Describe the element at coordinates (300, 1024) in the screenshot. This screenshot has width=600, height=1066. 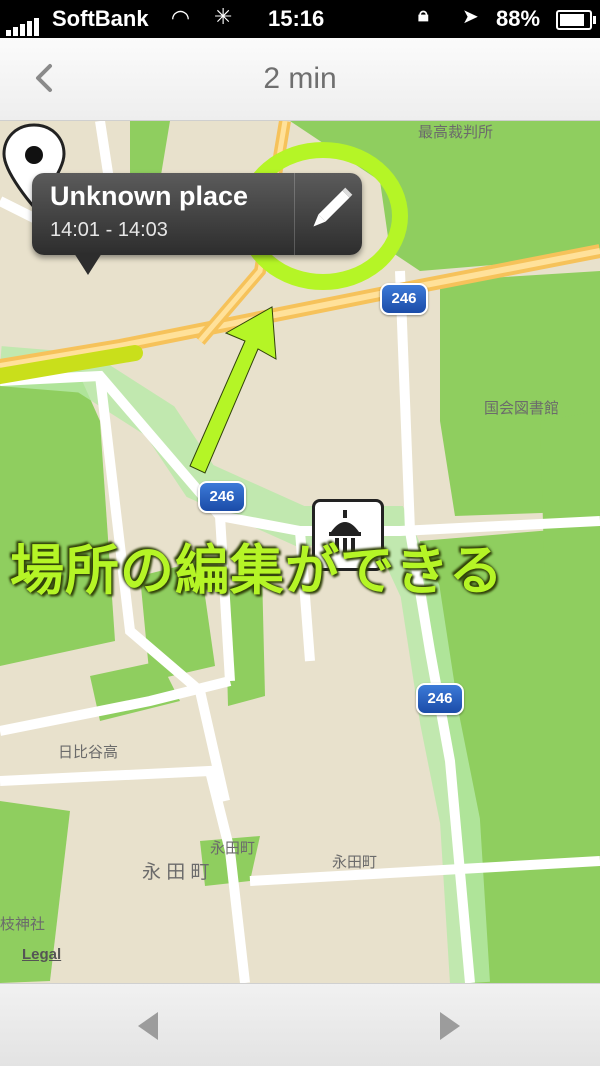
I see `bottom-toolbar` at that location.